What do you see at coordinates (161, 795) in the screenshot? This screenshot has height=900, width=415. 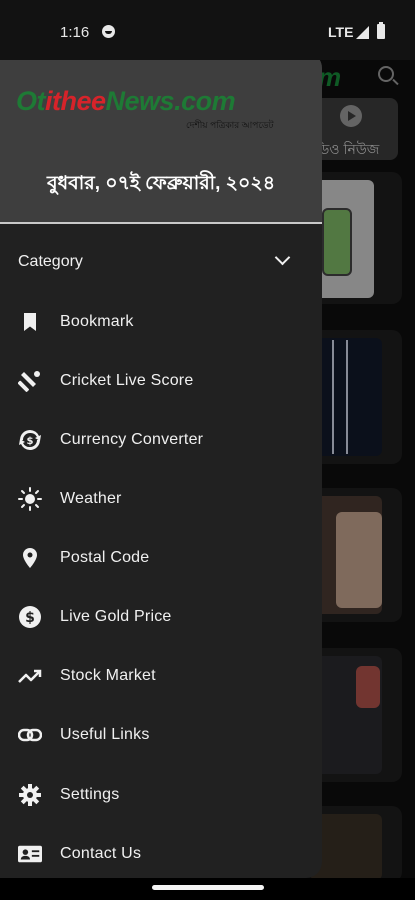 I see `menu-item-settings: Settings` at bounding box center [161, 795].